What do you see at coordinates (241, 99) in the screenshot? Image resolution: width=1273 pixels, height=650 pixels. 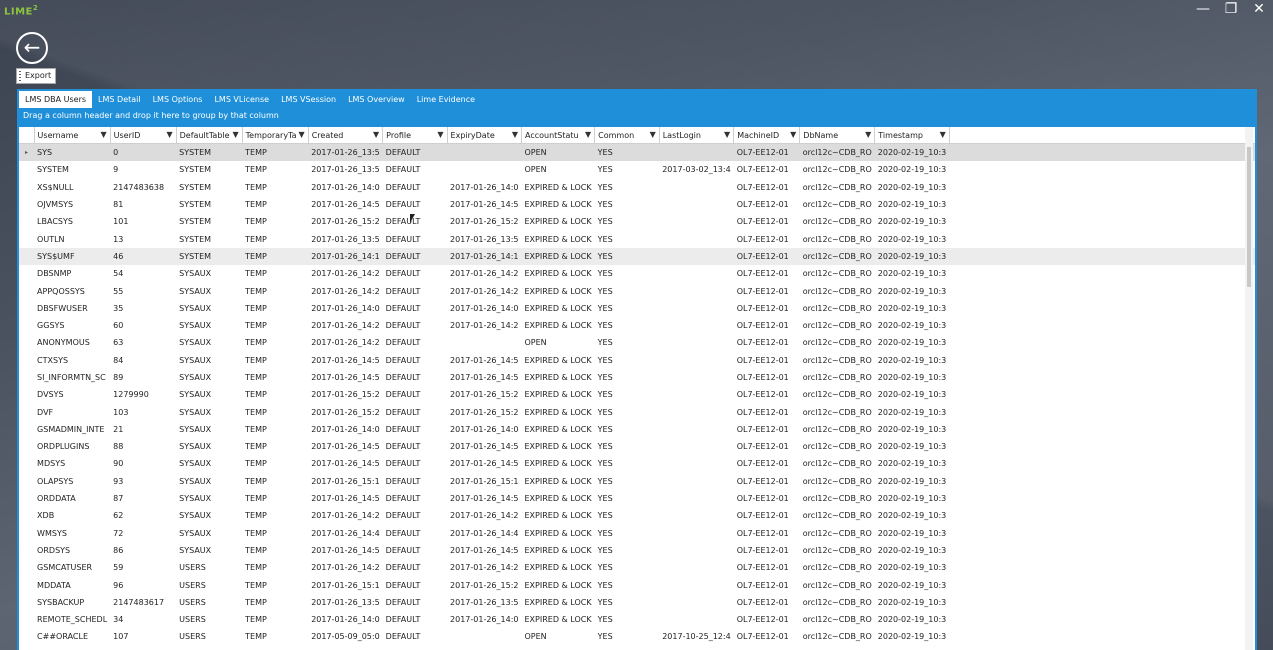 I see `tab-lms-vlicense: LMS VLicense` at bounding box center [241, 99].